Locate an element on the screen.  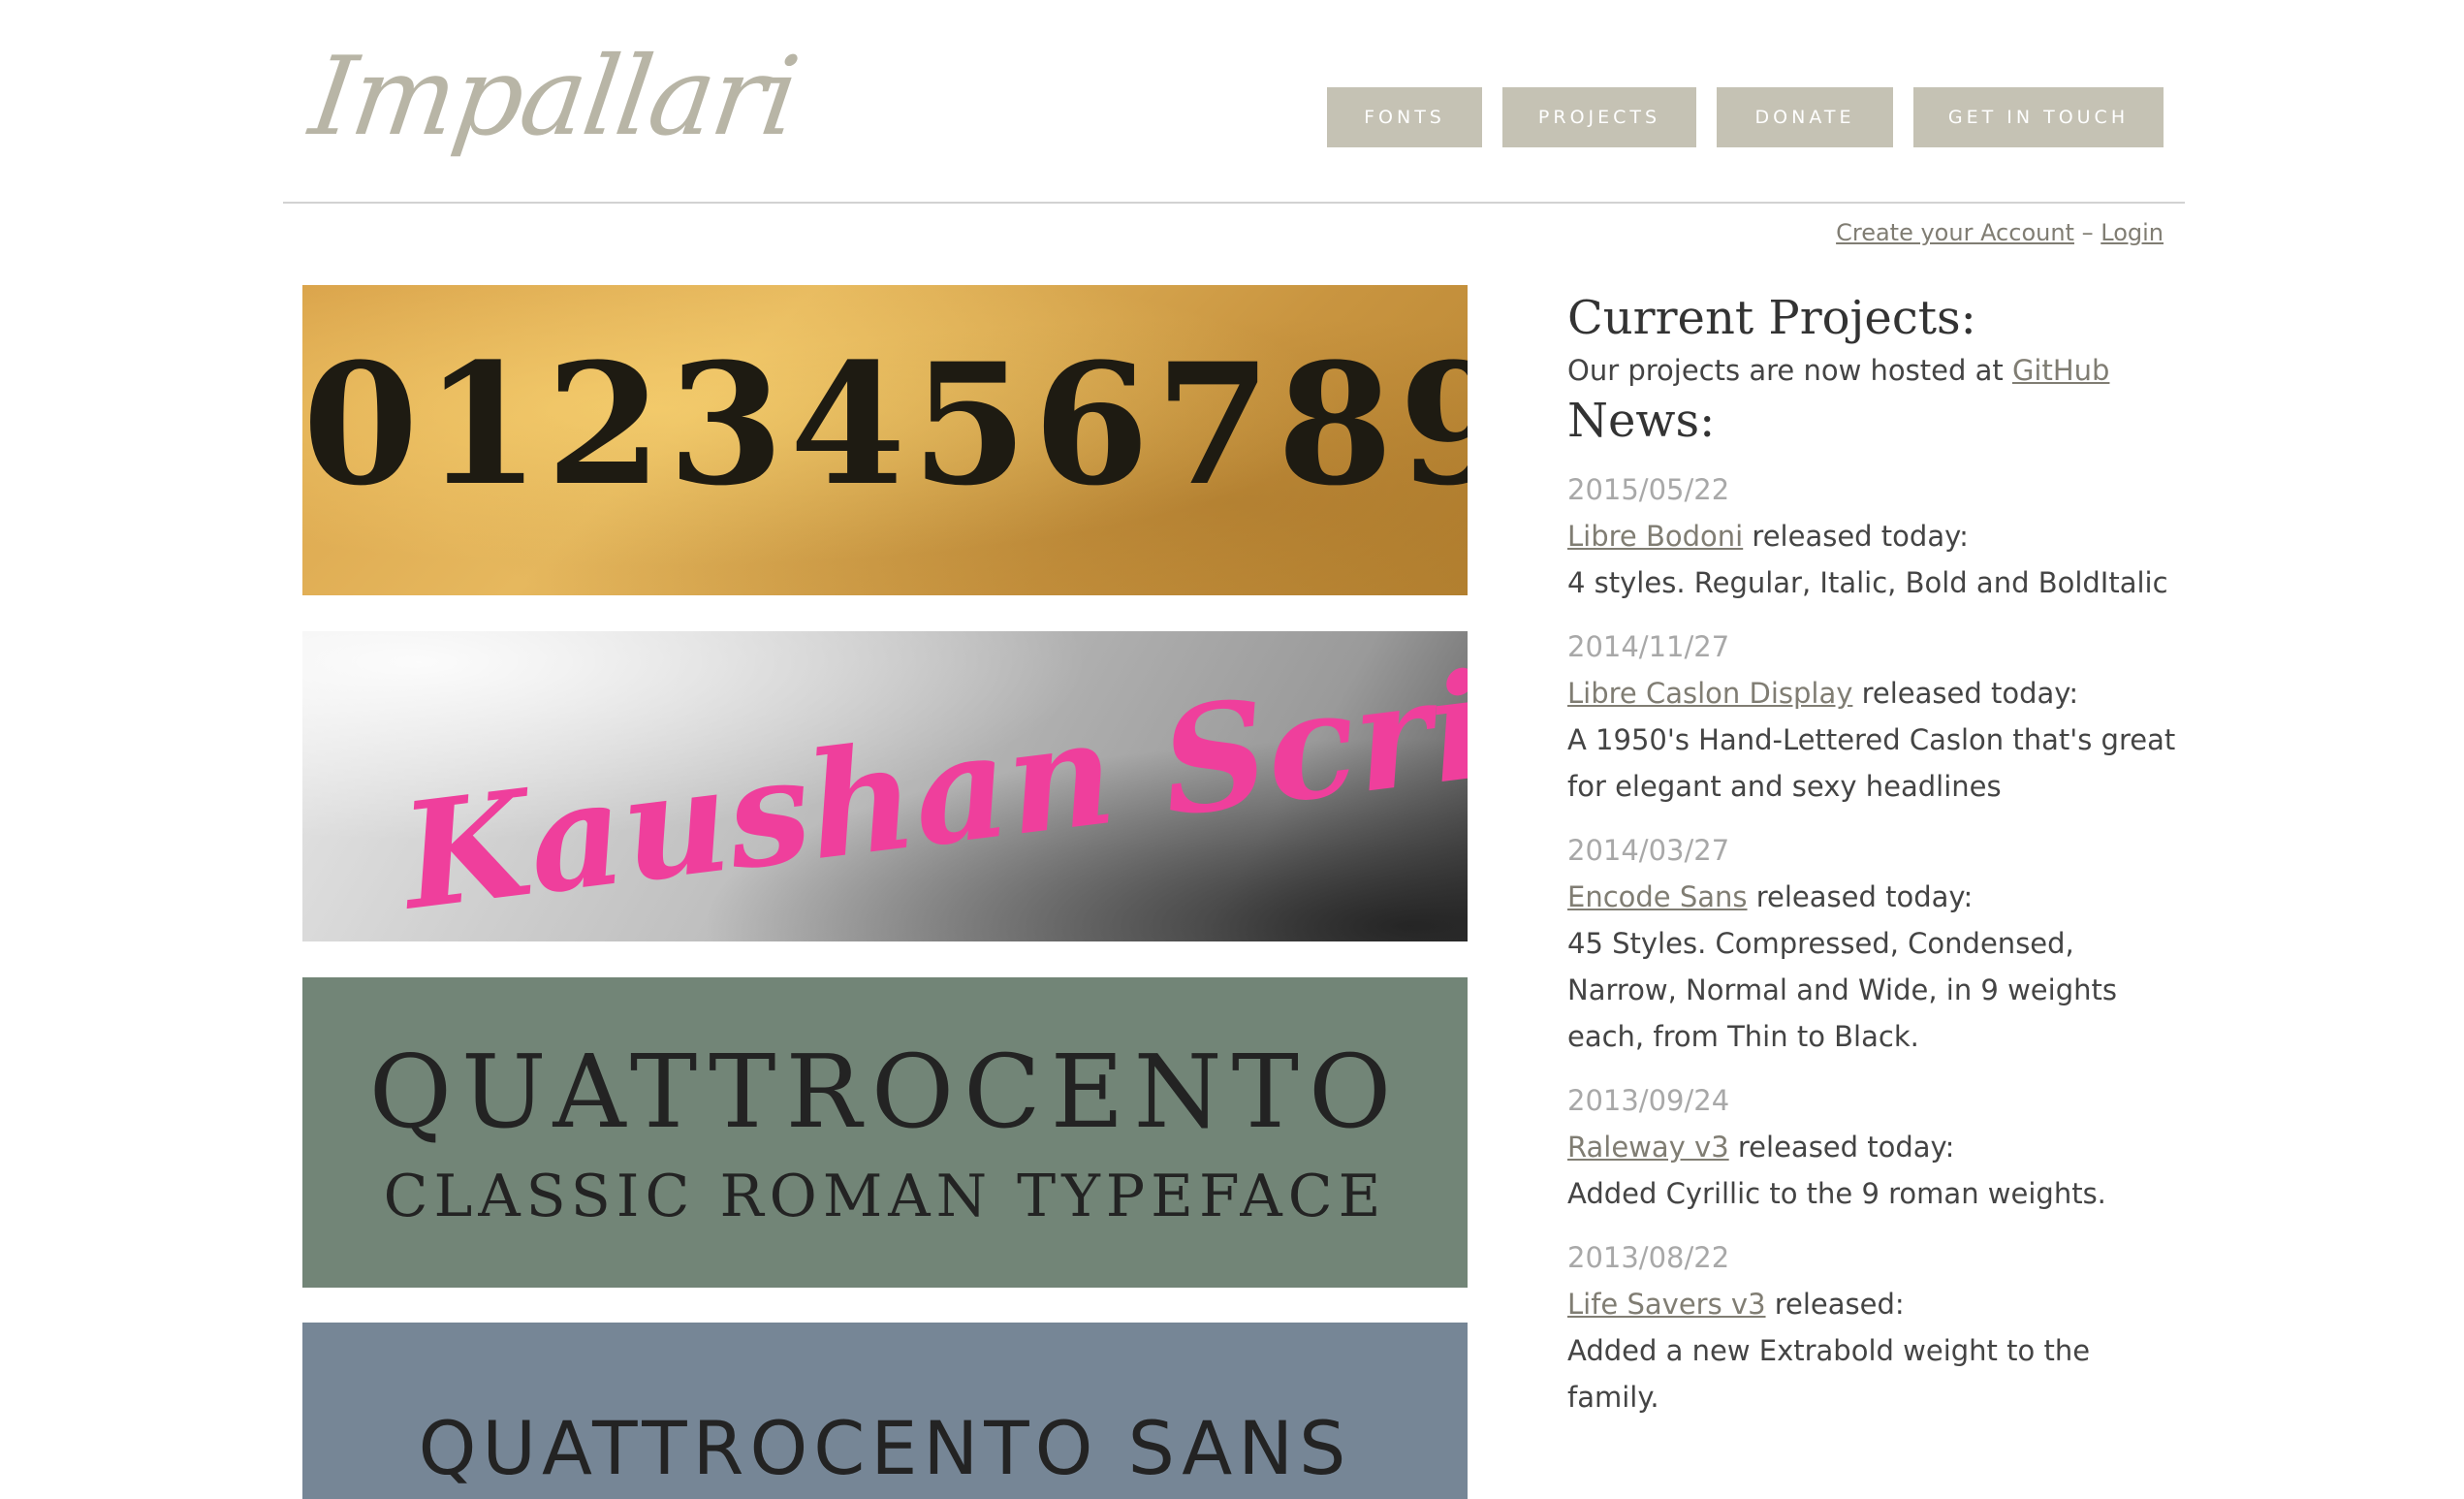
site-logo: Impallari is located at coordinates (554, 97).